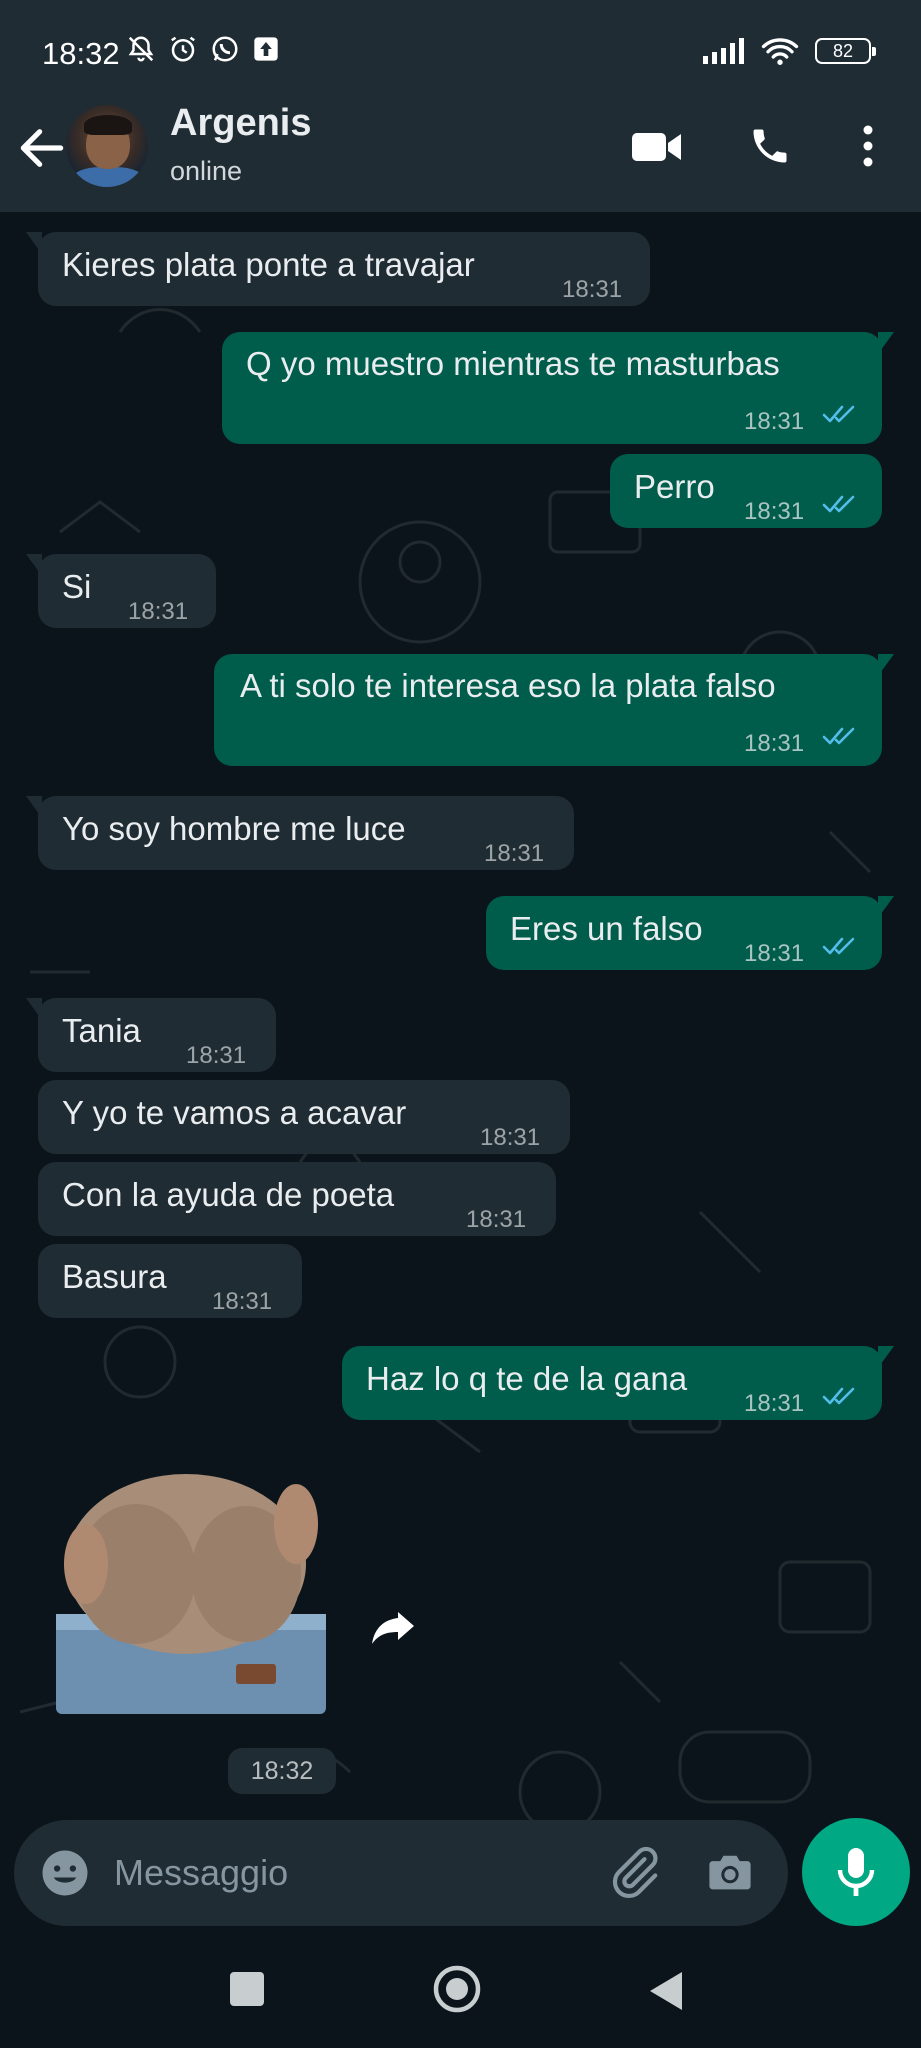 Image resolution: width=921 pixels, height=2048 pixels. I want to click on message-text: Tania, so click(101, 1030).